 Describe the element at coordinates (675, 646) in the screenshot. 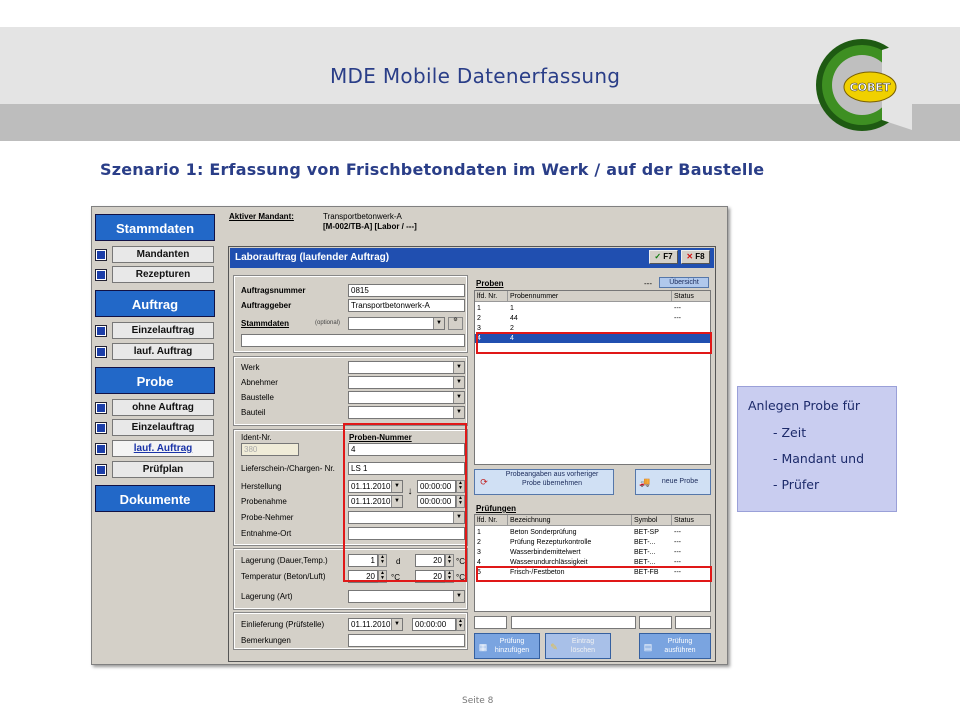

I see `pruefung-ausfuehren-button: ▤ Prüfung ausführen` at that location.